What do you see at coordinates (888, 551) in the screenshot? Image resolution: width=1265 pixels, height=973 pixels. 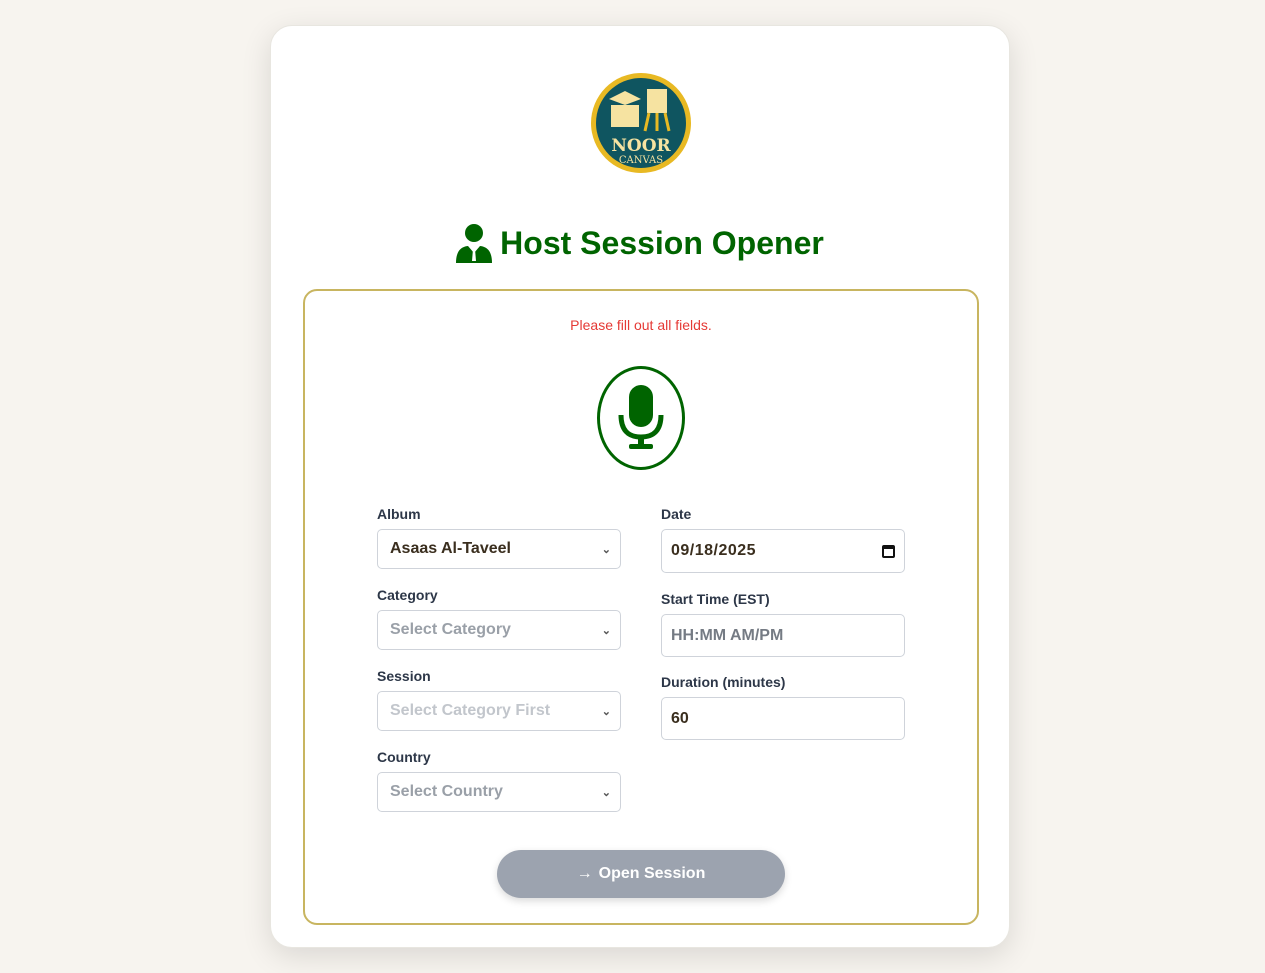 I see `calendar-icon` at bounding box center [888, 551].